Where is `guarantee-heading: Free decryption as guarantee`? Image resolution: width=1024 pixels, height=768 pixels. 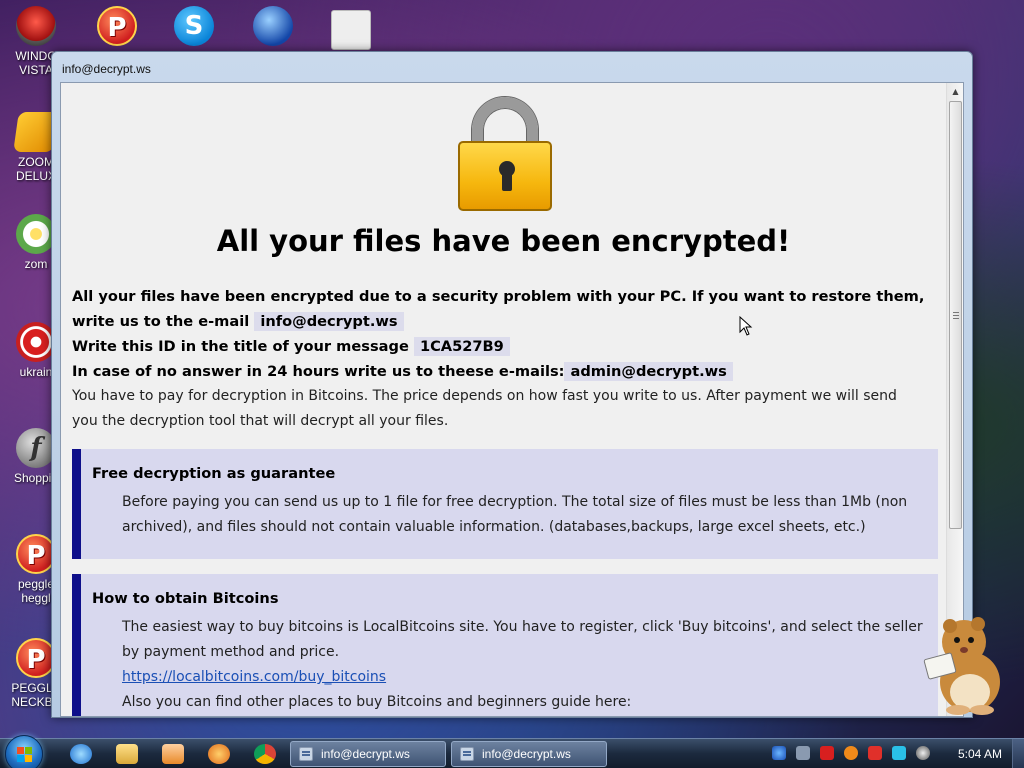
guarantee-heading: Free decryption as guarantee is located at coordinates (214, 473).